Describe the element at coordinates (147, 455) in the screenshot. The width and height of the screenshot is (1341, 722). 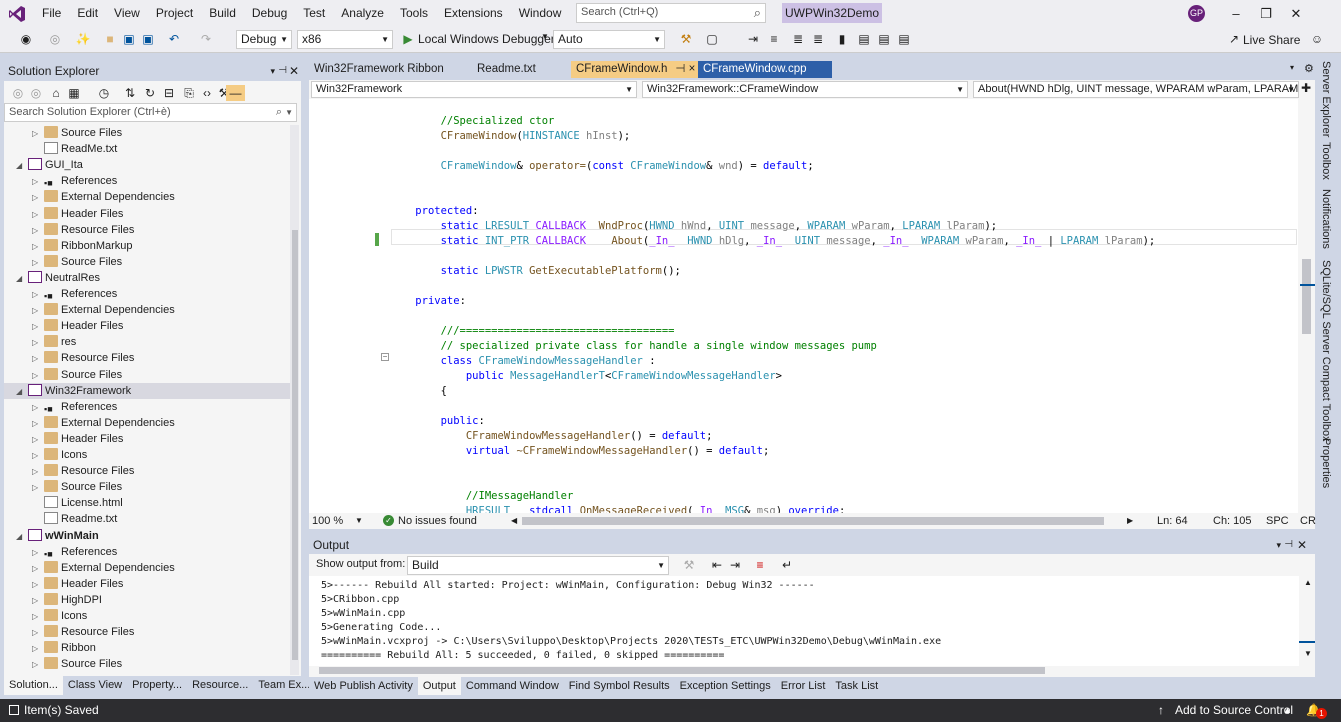
I see `tree-item: ▷ Icons` at that location.